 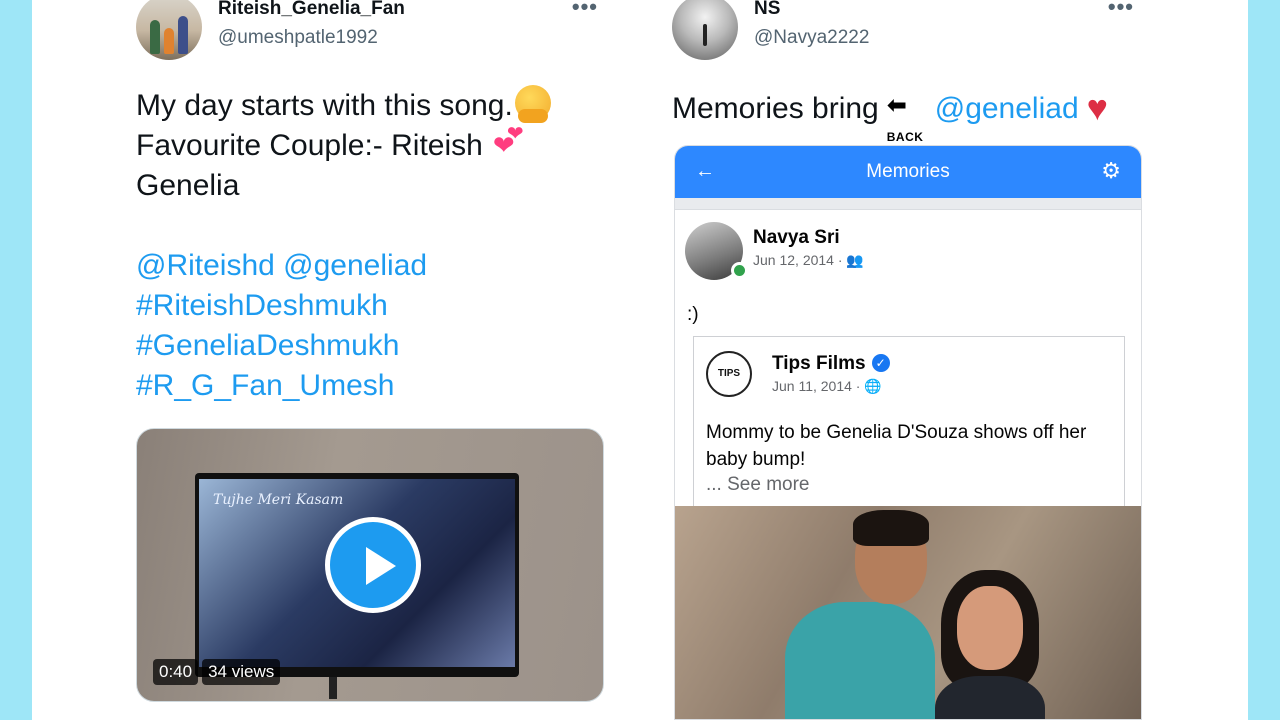 I want to click on tv-screen-title: Tujhe Meri Kasam, so click(x=278, y=500).